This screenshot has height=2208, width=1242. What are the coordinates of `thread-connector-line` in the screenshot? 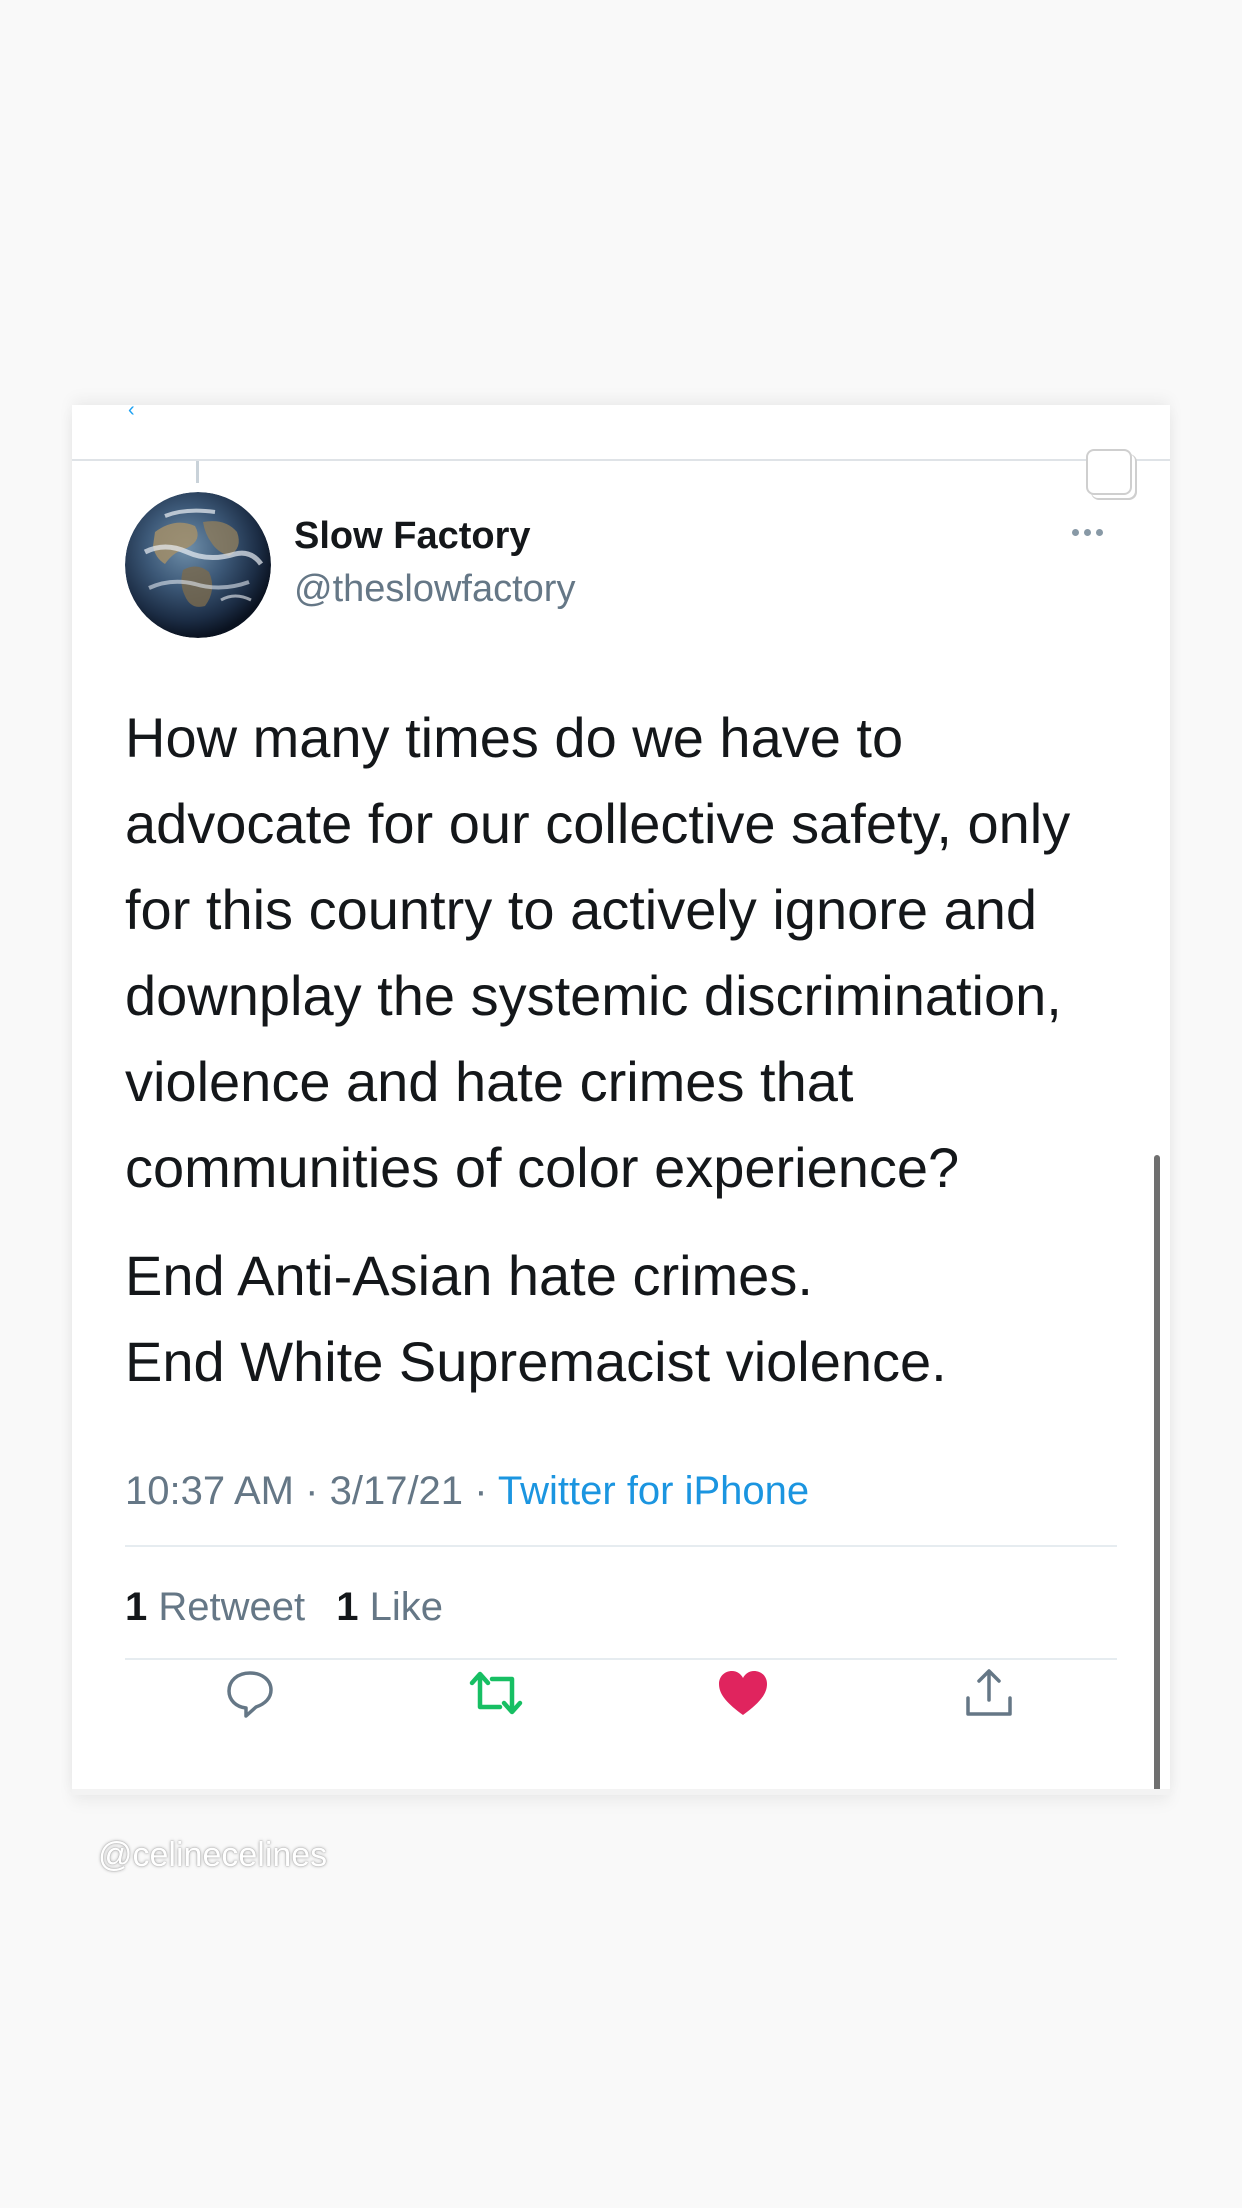 It's located at (197, 472).